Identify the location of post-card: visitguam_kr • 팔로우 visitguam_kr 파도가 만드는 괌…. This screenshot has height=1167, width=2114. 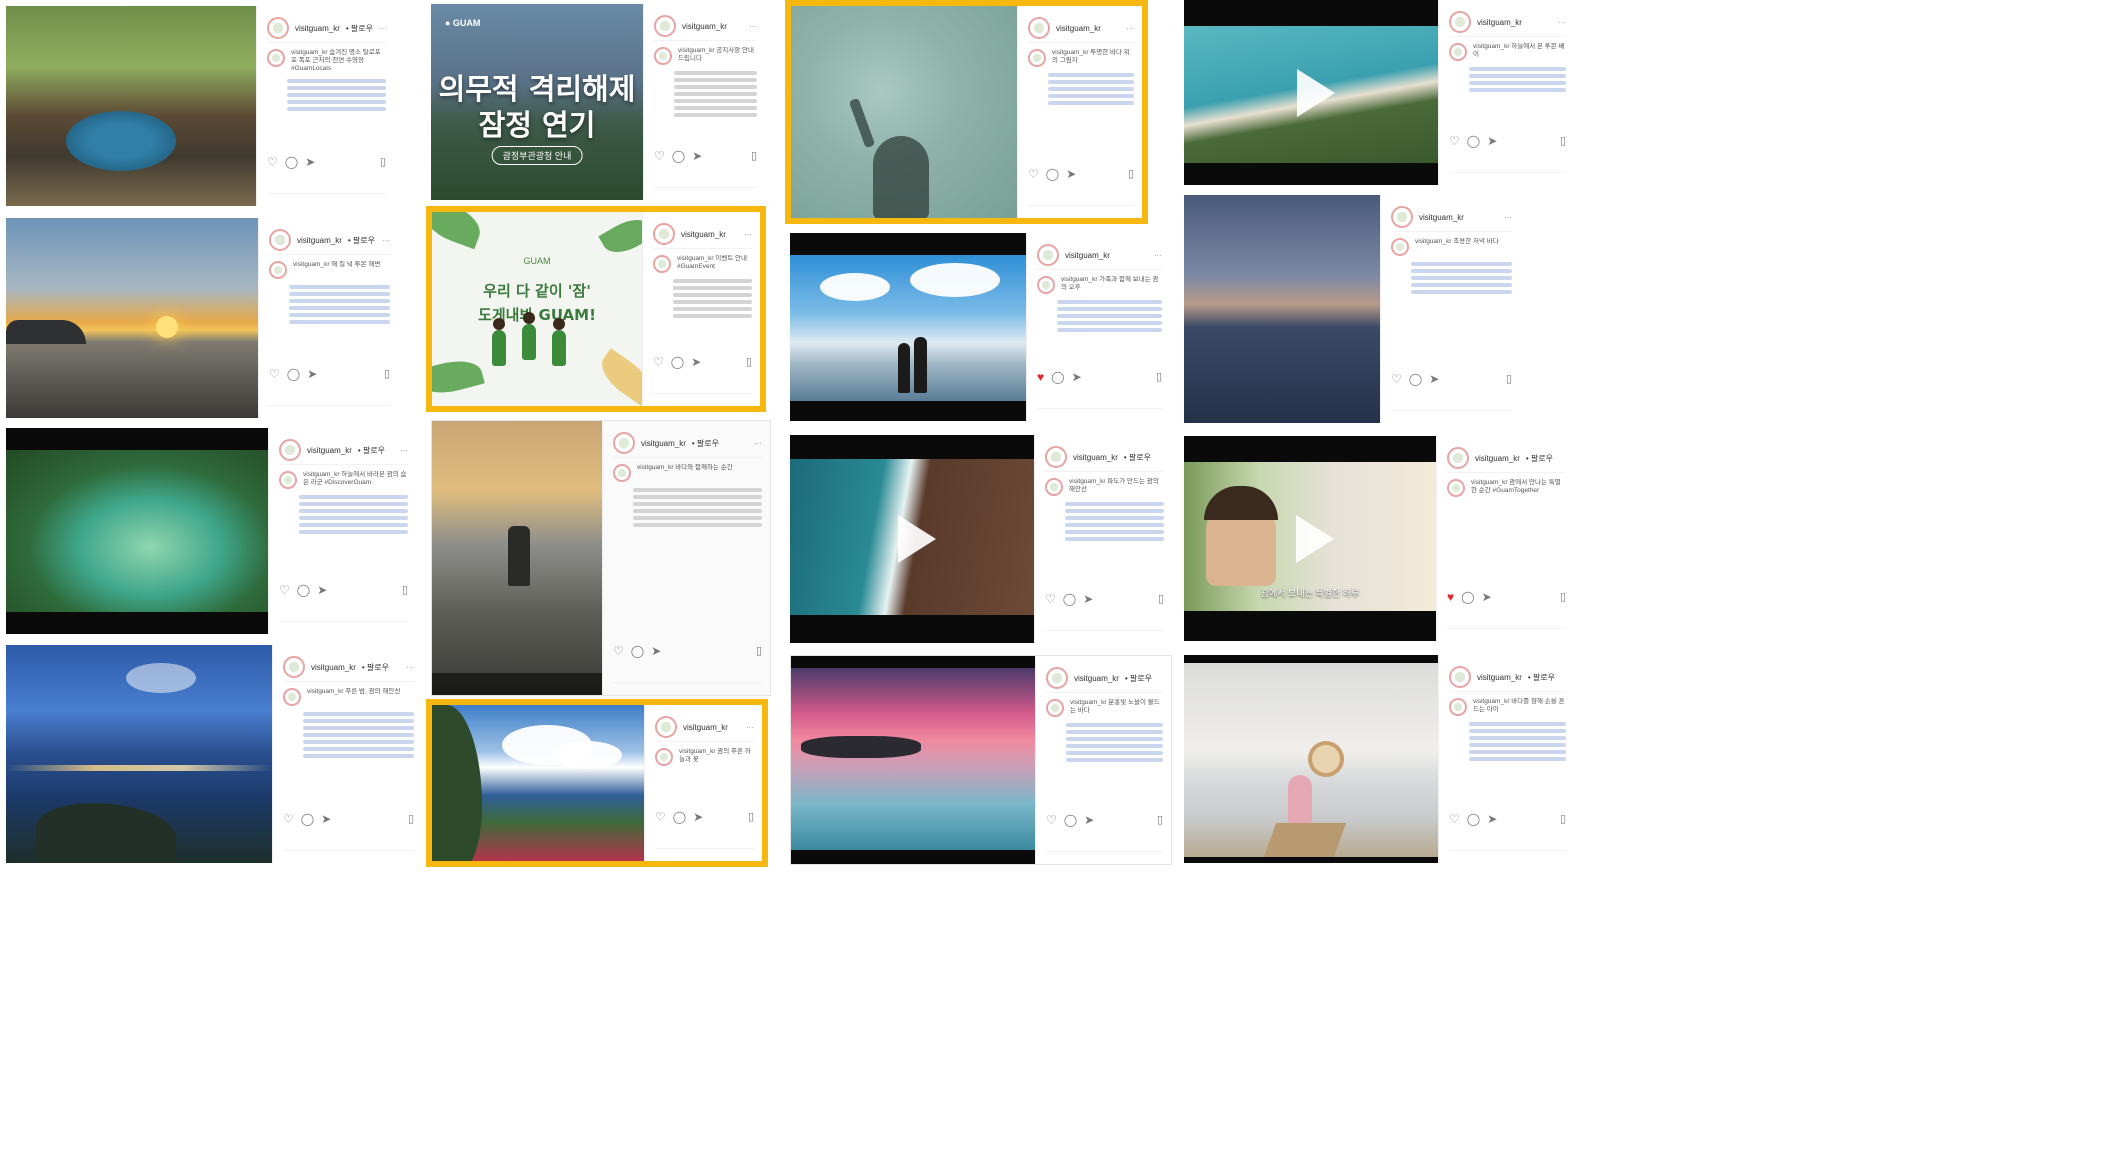
(981, 539).